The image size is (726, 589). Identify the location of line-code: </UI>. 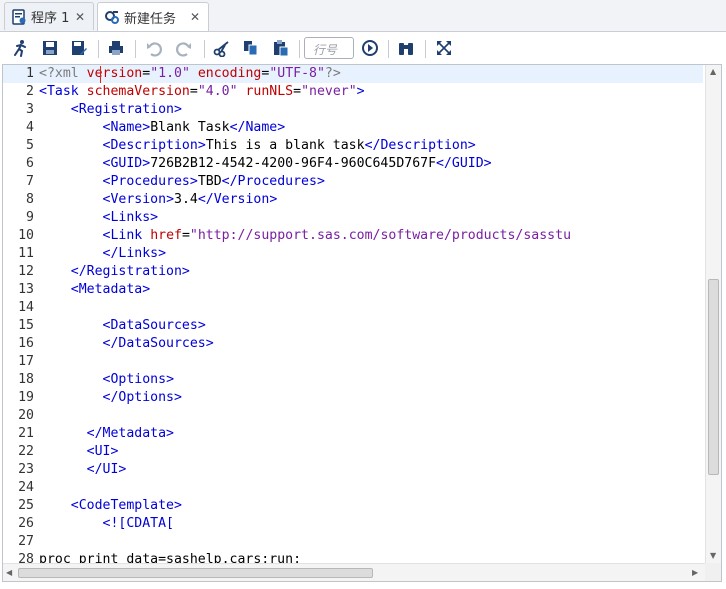
(106, 469).